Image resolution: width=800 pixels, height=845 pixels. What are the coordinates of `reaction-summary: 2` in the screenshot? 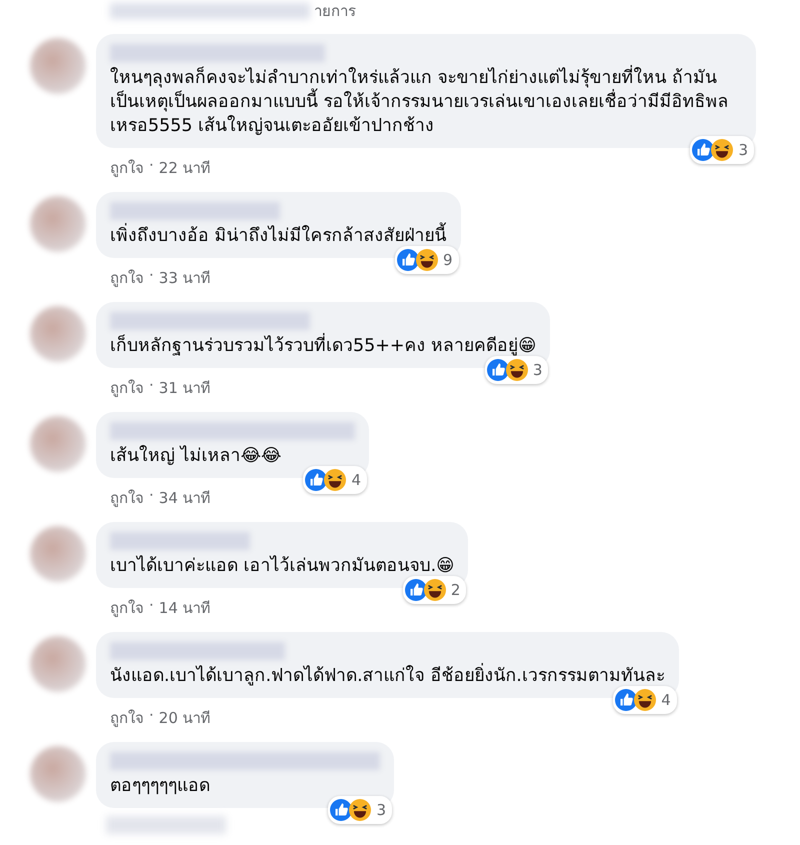 It's located at (434, 590).